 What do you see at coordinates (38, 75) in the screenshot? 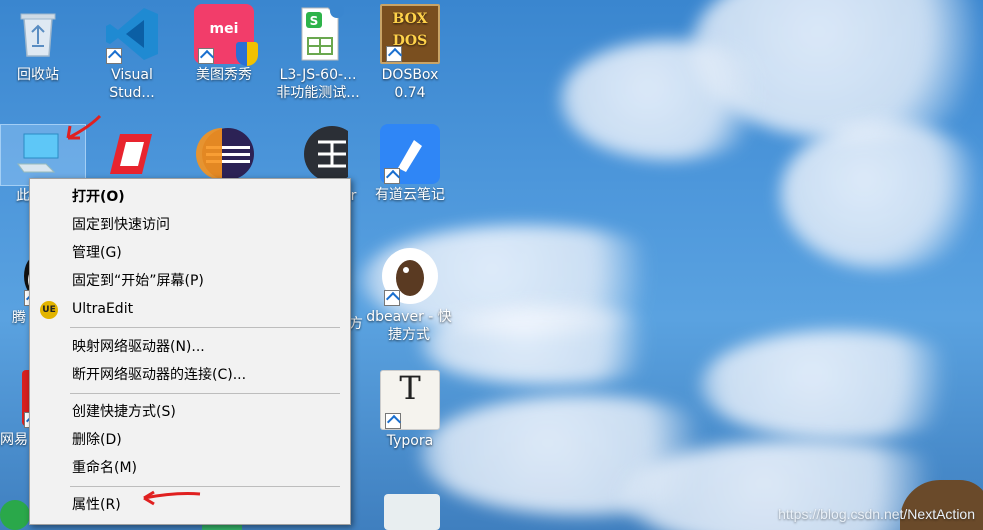
I see `desktop-icon-label: 回收站` at bounding box center [38, 75].